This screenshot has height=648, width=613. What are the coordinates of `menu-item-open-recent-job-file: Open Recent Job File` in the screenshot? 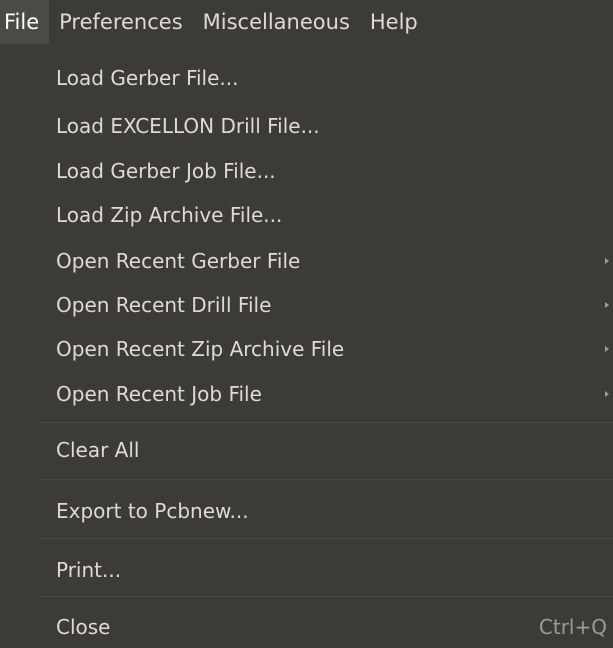 It's located at (306, 394).